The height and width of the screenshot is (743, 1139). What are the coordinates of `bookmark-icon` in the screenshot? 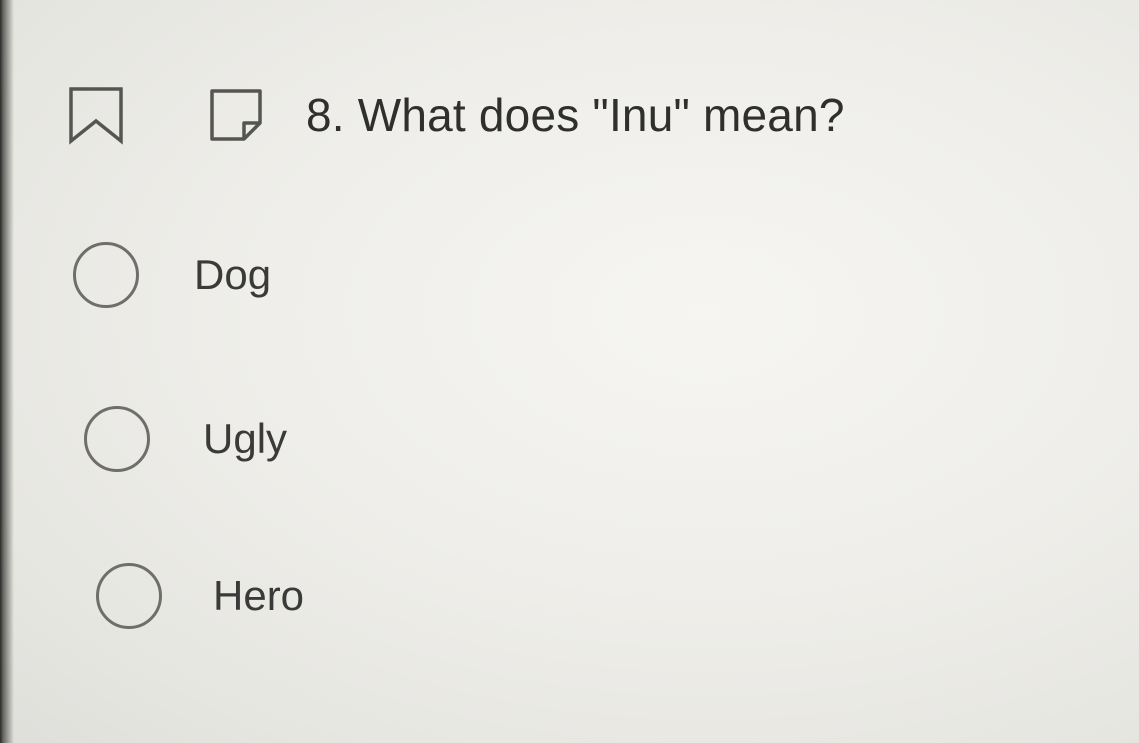 It's located at (96, 115).